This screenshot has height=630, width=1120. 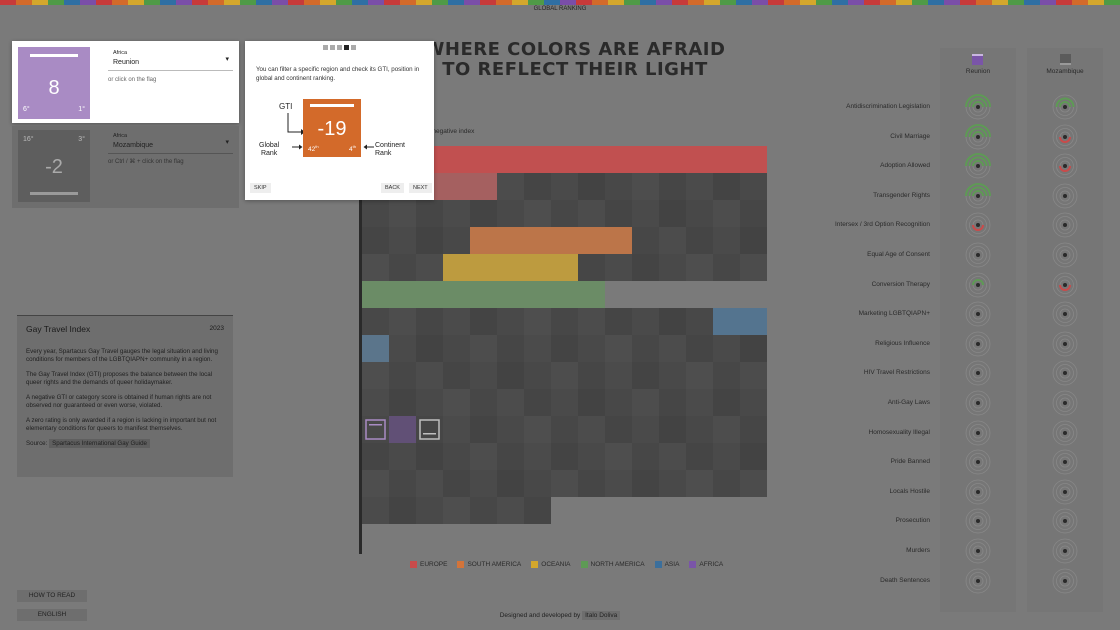 I want to click on legend-item: EUROPE, so click(x=428, y=564).